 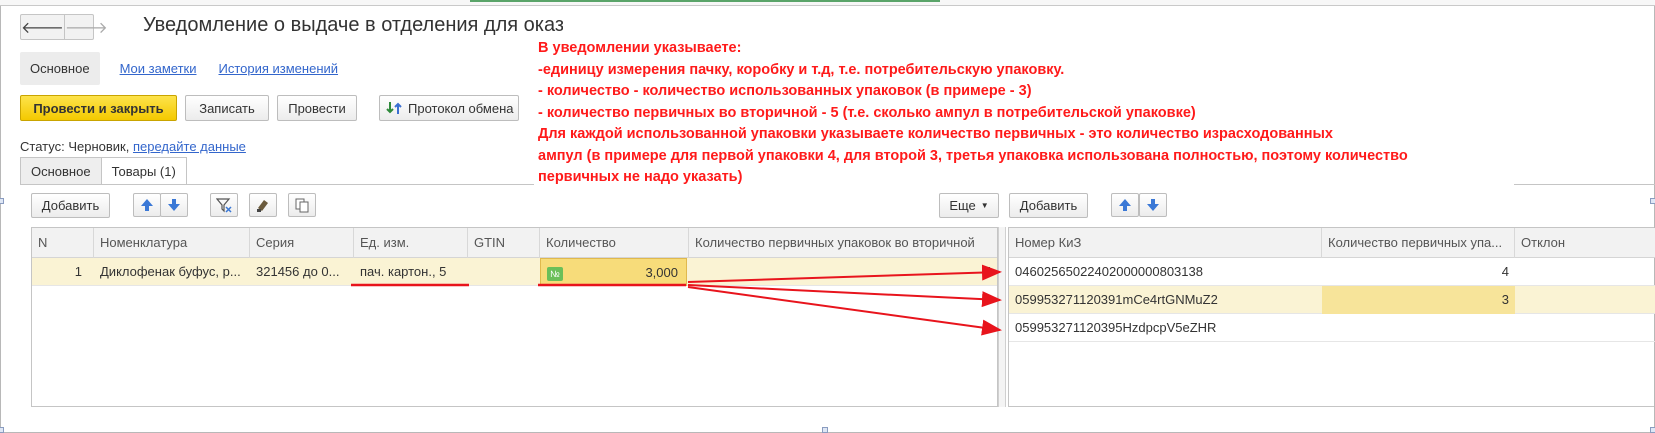 What do you see at coordinates (227, 108) in the screenshot?
I see `save-button: Записать` at bounding box center [227, 108].